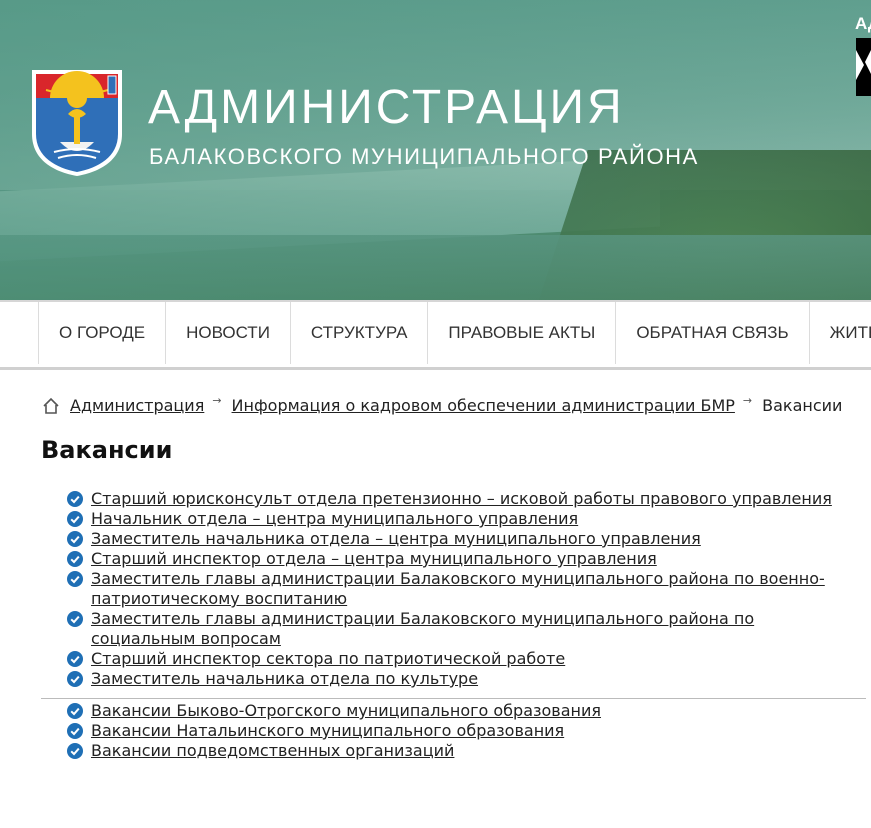  Describe the element at coordinates (137, 405) in the screenshot. I see `breadcrumb-link-administration: Администрация` at that location.